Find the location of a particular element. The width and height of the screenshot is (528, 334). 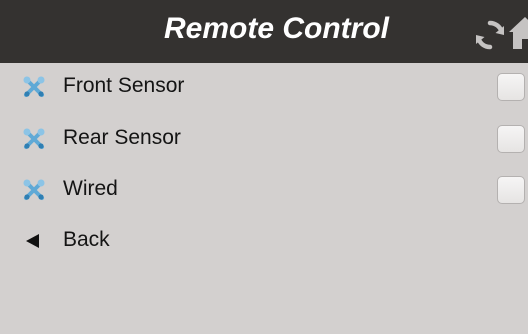

option-label: Front Sensor is located at coordinates (124, 85).